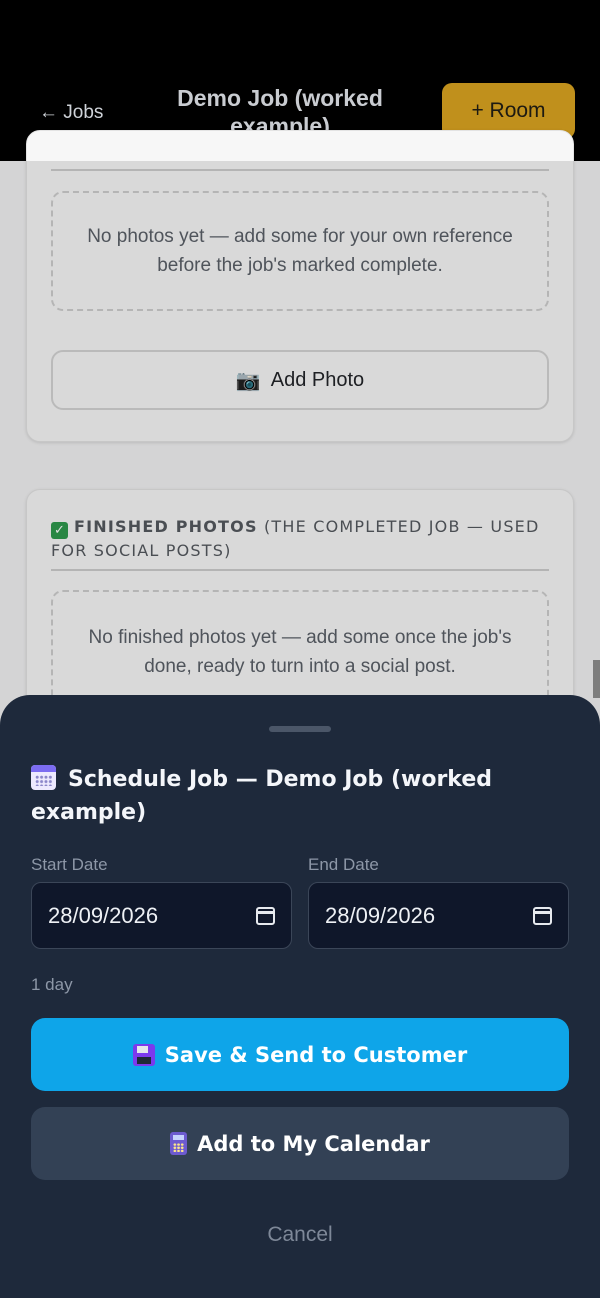 This screenshot has width=600, height=1298. Describe the element at coordinates (52, 984) in the screenshot. I see `duration-text: 1 day` at that location.